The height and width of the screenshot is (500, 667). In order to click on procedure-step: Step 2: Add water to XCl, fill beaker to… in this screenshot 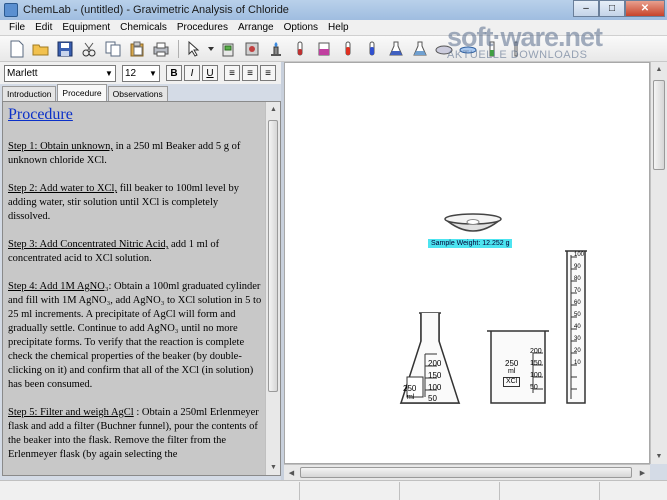, I will do `click(135, 203)`.